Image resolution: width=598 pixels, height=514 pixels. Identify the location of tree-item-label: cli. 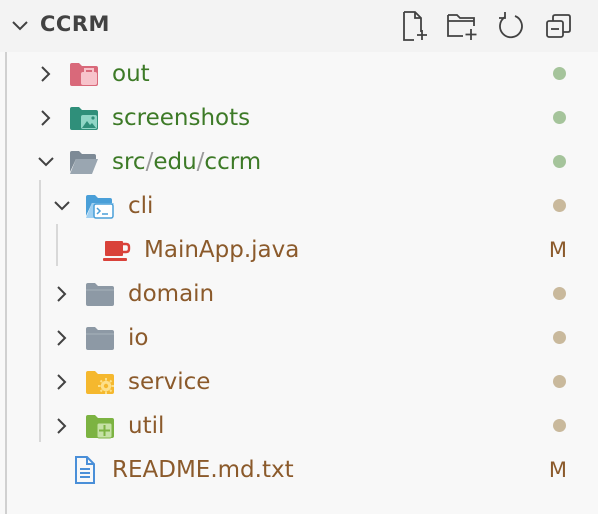
(141, 206).